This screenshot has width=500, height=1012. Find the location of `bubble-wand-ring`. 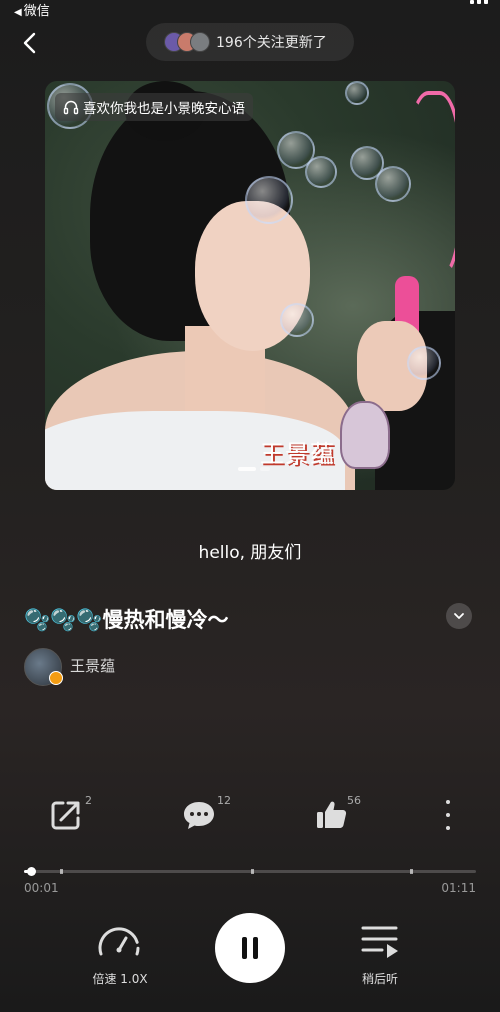

bubble-wand-ring is located at coordinates (430, 185).